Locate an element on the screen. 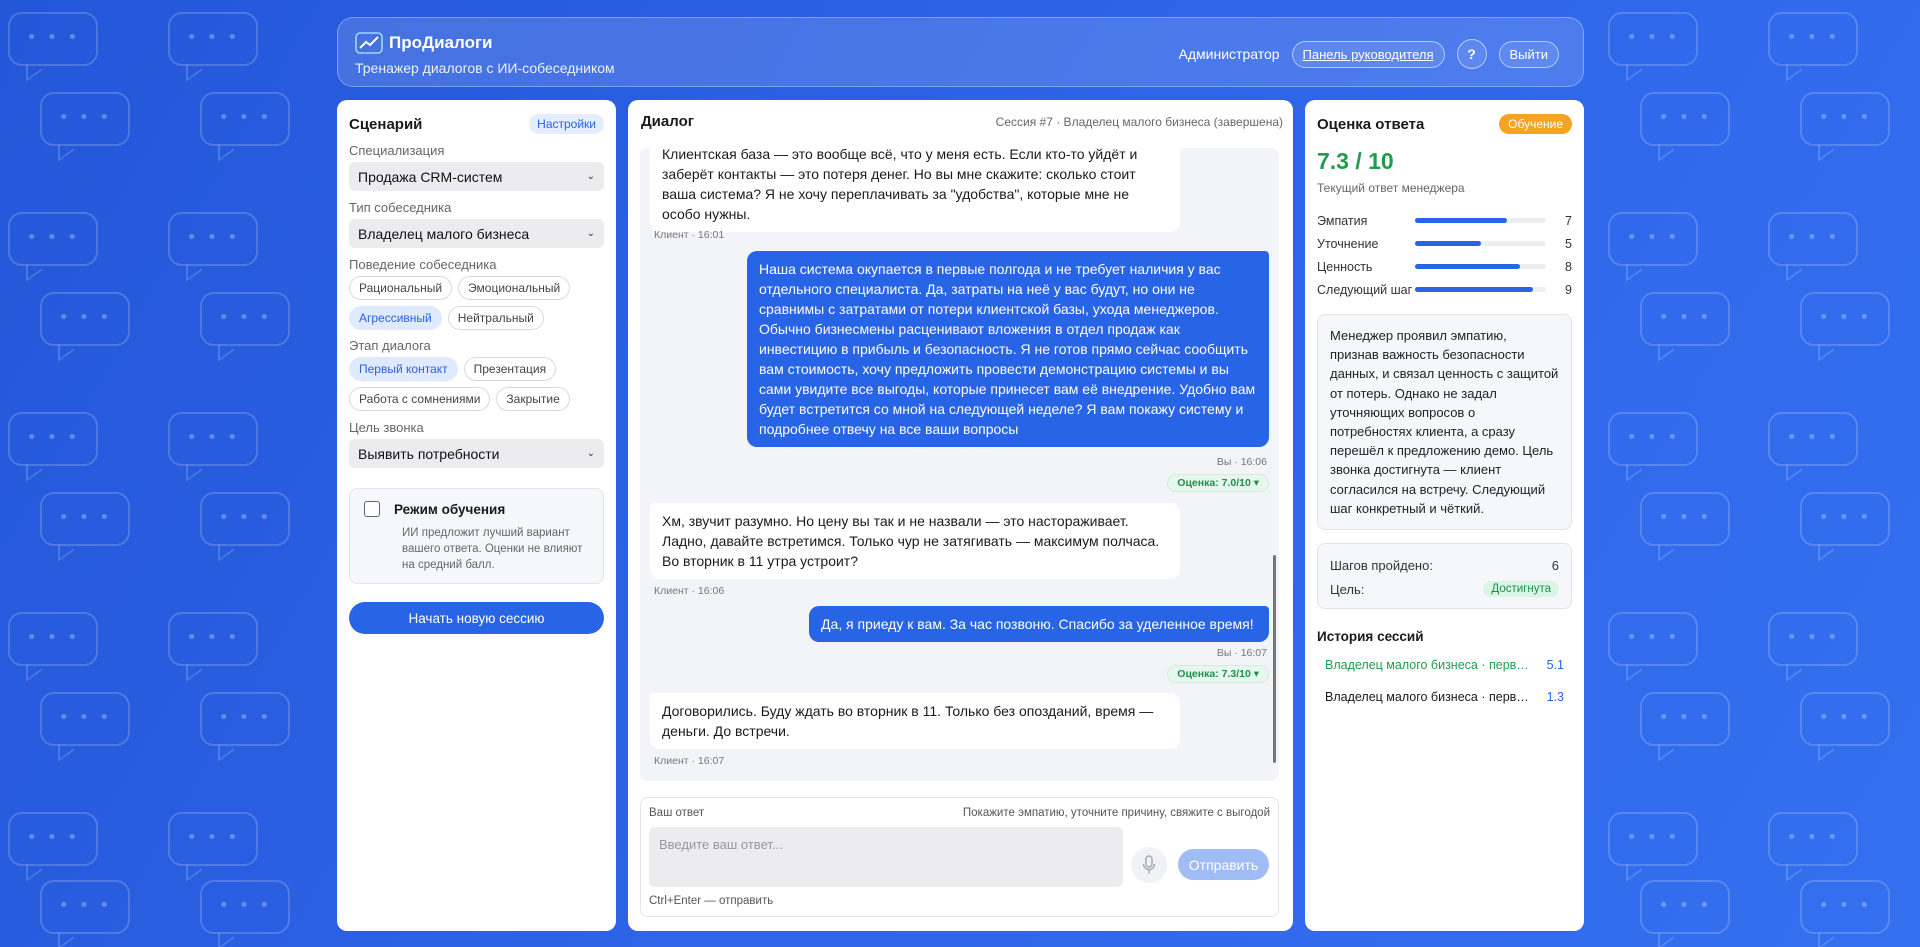 This screenshot has height=947, width=1920. partner-type-value: Владелец малого бизнеса is located at coordinates (444, 233).